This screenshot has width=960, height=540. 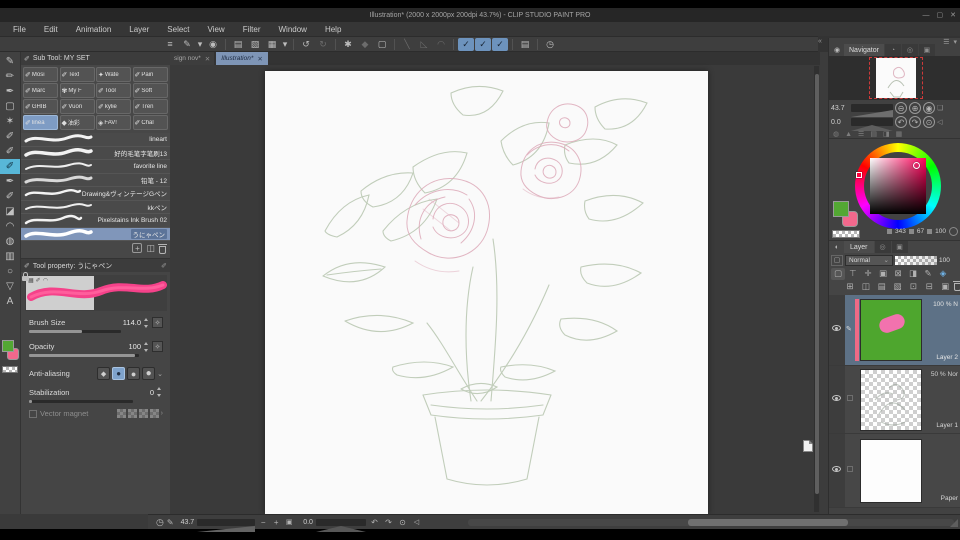 What do you see at coordinates (308, 522) in the screenshot?
I see `status-rotate-value: 0.0` at bounding box center [308, 522].